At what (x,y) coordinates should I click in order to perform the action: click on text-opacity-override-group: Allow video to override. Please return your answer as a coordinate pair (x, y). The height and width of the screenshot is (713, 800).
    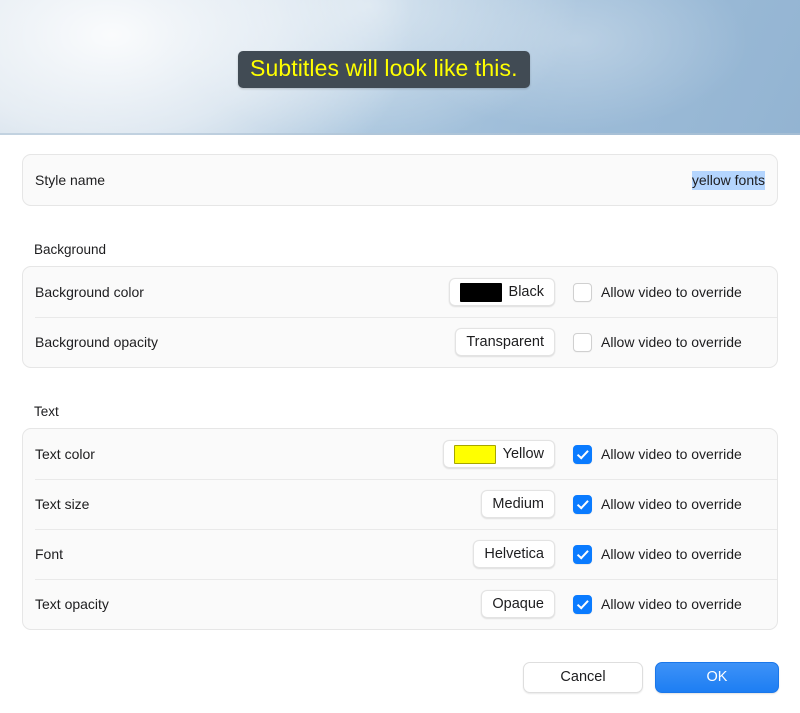
    Looking at the image, I should click on (675, 604).